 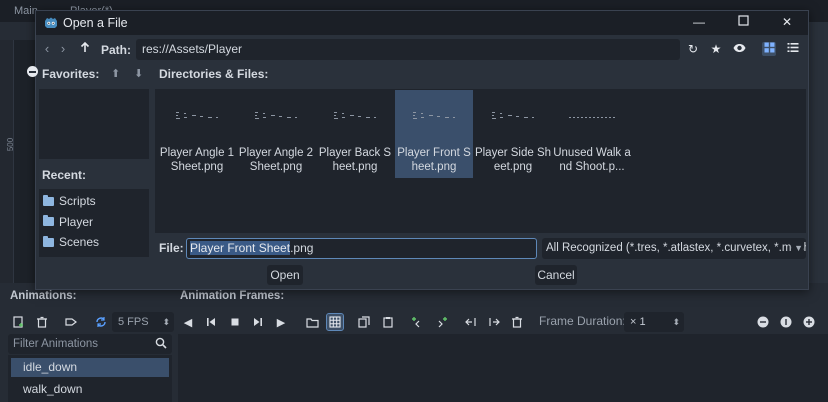 I want to click on back-icon: ‹, so click(x=47, y=49).